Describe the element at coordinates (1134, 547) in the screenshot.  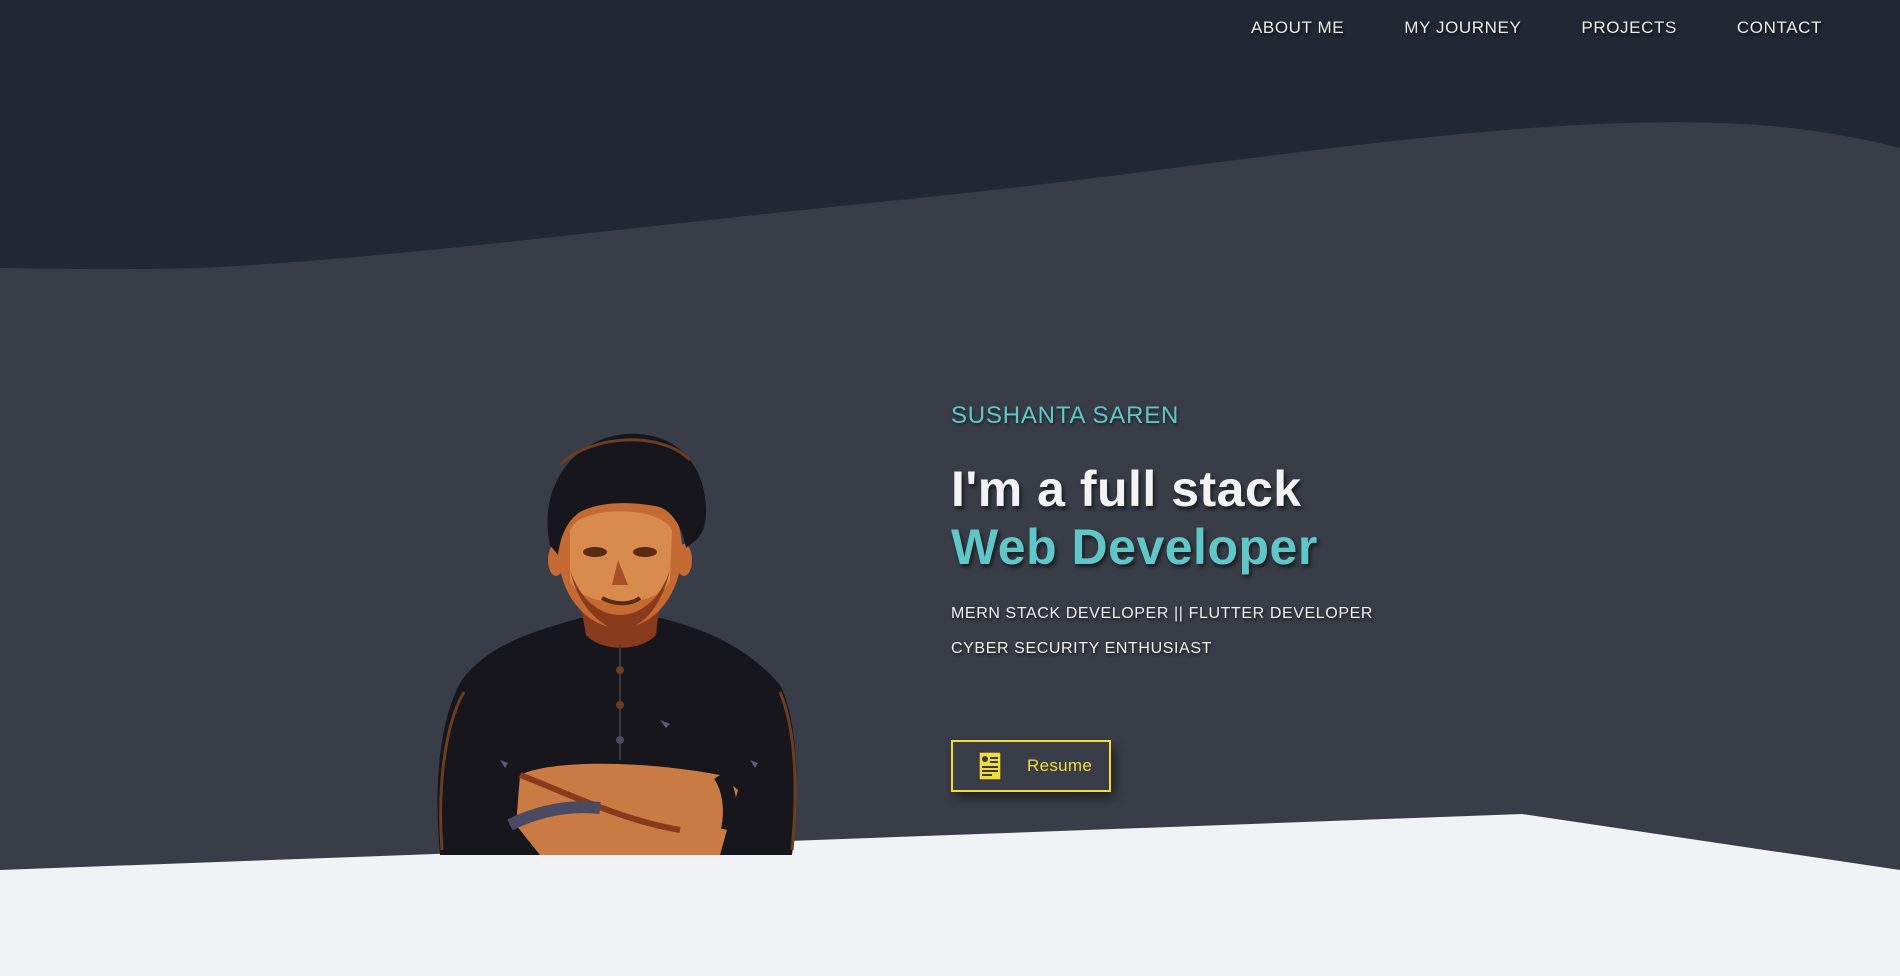
I see `hero-headline-line2: Web Developer` at that location.